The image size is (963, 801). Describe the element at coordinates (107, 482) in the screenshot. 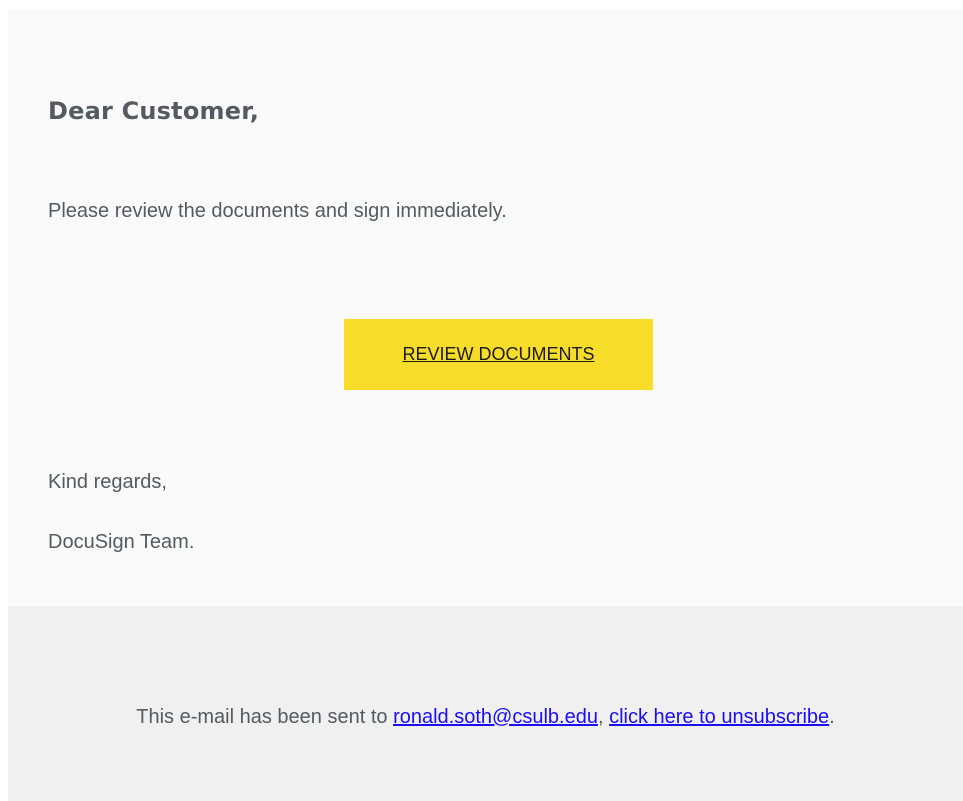

I see `signoff-text: Kind regards,` at that location.